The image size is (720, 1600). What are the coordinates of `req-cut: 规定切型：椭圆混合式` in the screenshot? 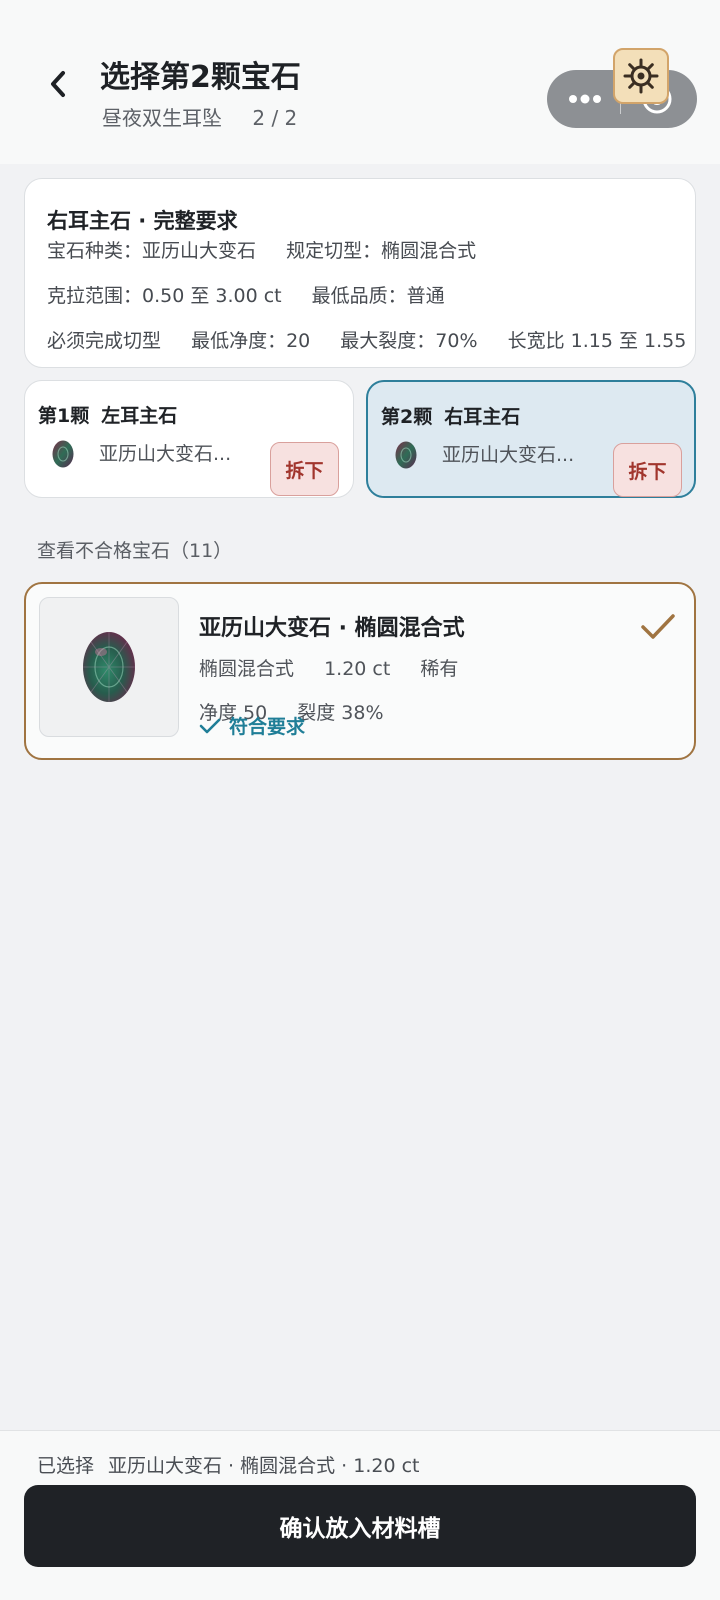 It's located at (381, 251).